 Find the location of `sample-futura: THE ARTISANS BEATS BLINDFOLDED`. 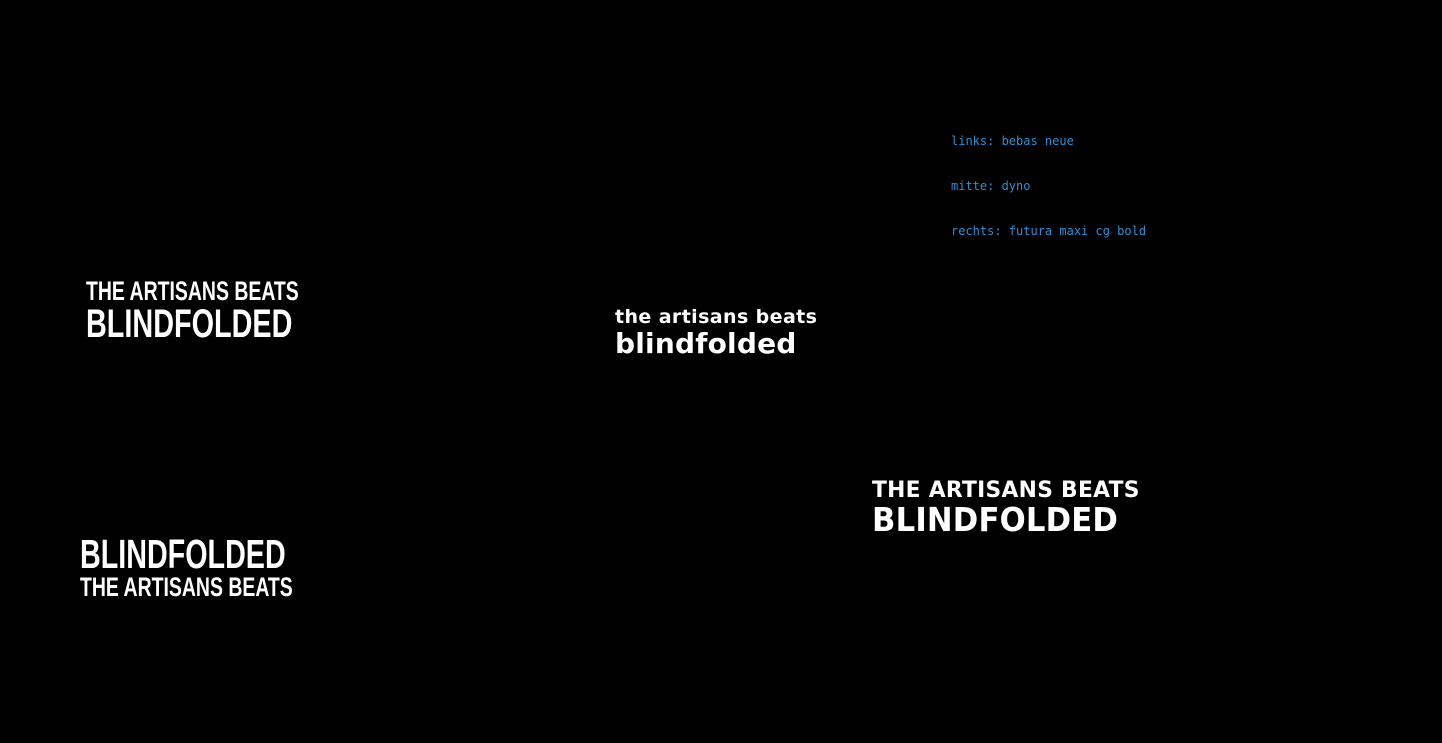

sample-futura: THE ARTISANS BEATS BLINDFOLDED is located at coordinates (1007, 507).